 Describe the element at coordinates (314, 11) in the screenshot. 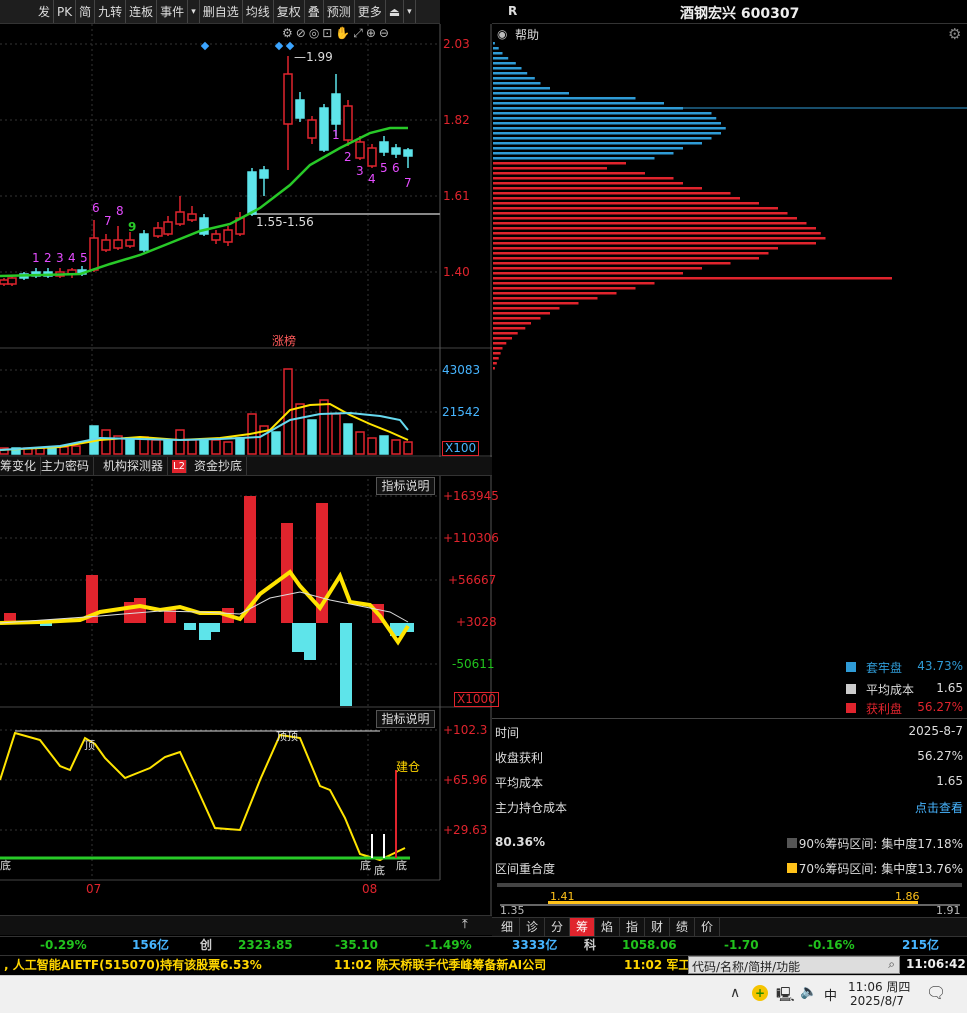

I see `toolbar-die-button: 叠` at that location.